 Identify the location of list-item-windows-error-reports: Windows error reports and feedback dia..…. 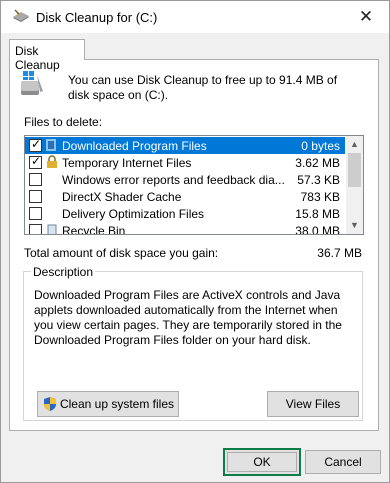
(185, 179).